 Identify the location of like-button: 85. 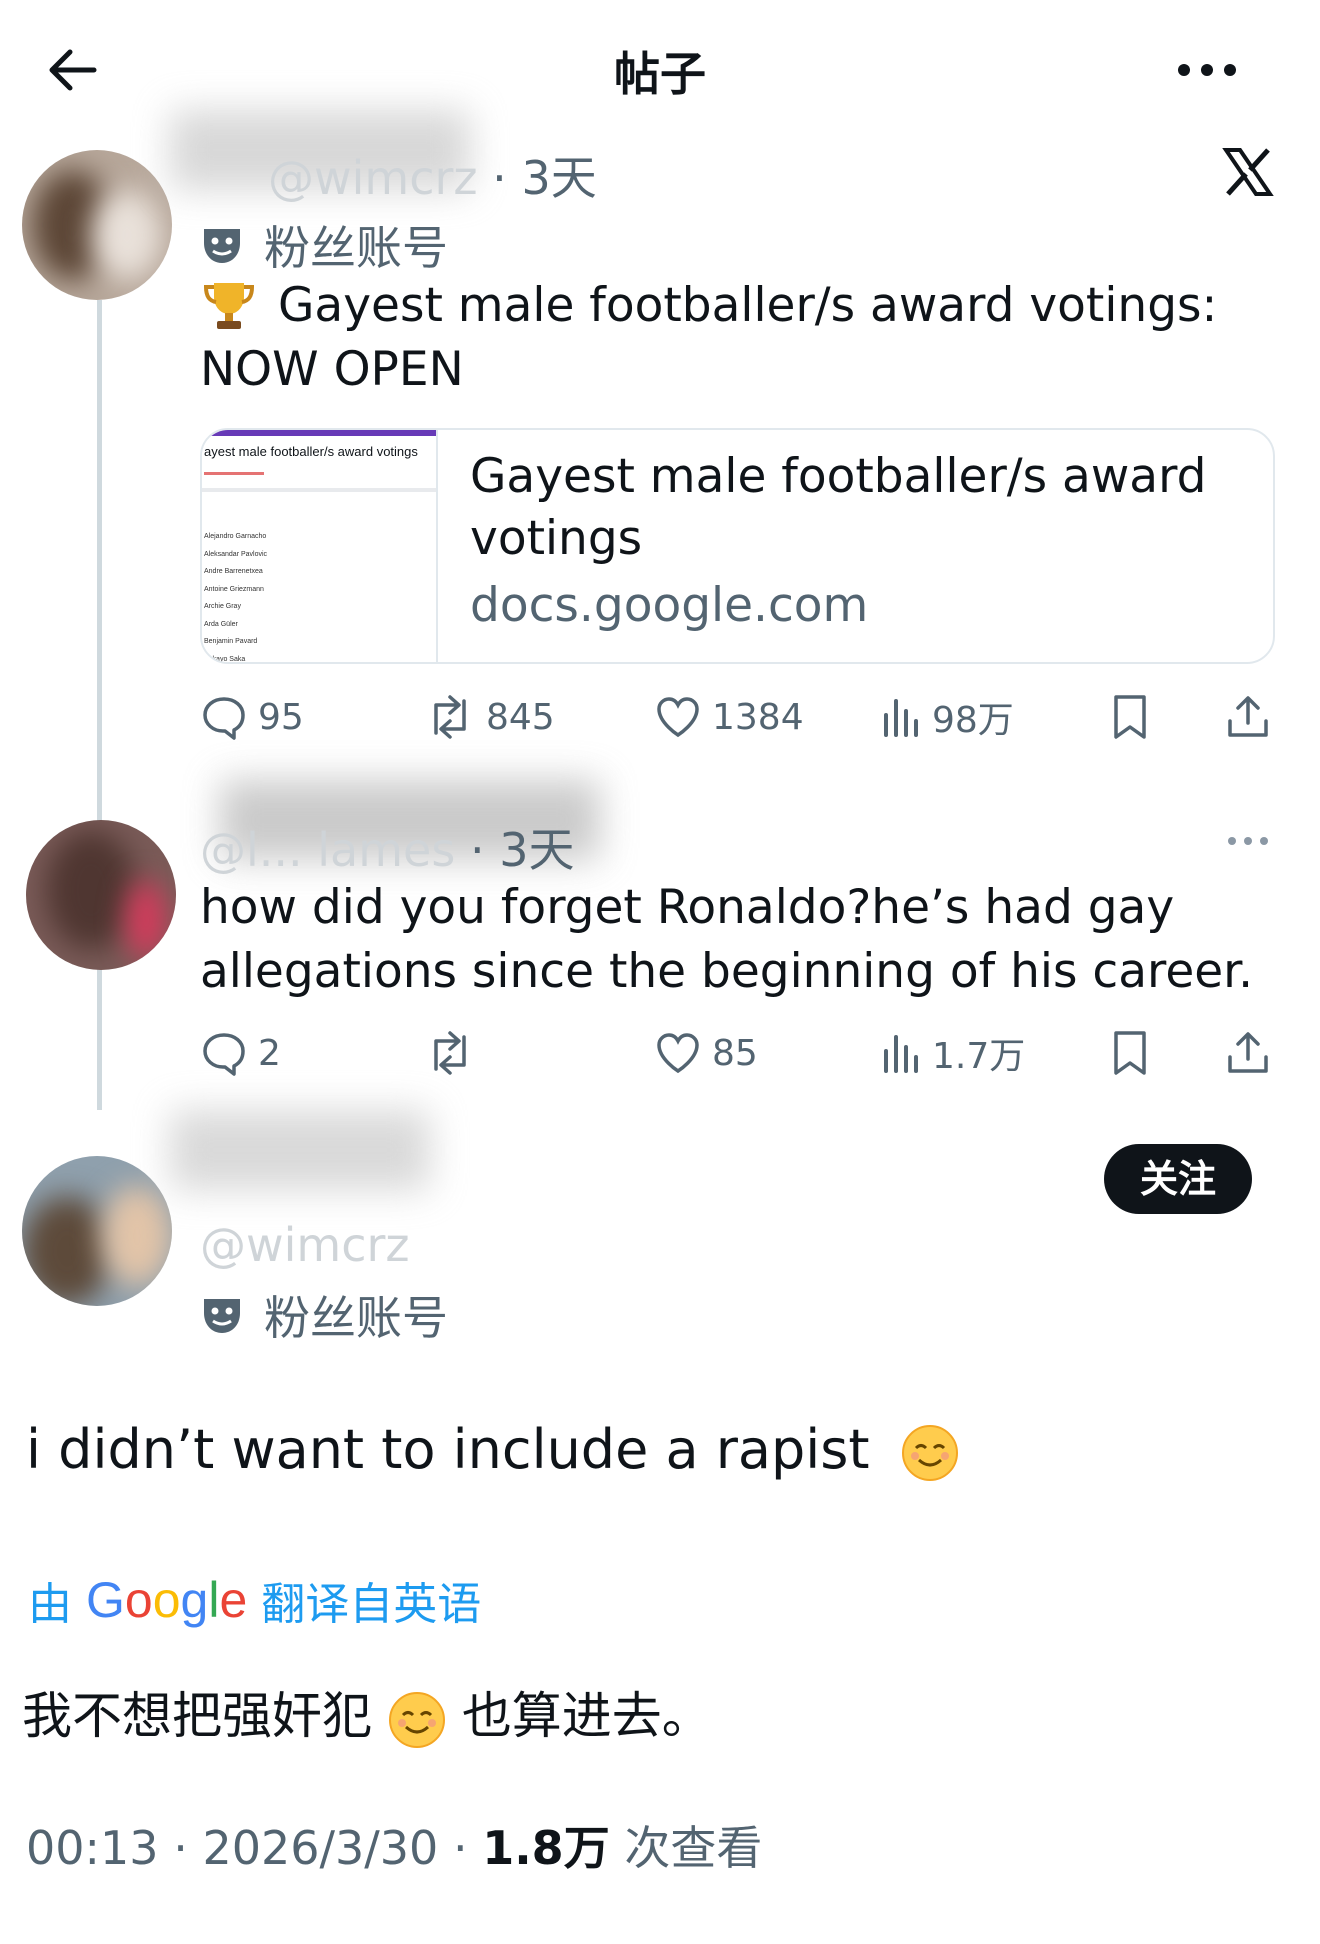
(706, 1053).